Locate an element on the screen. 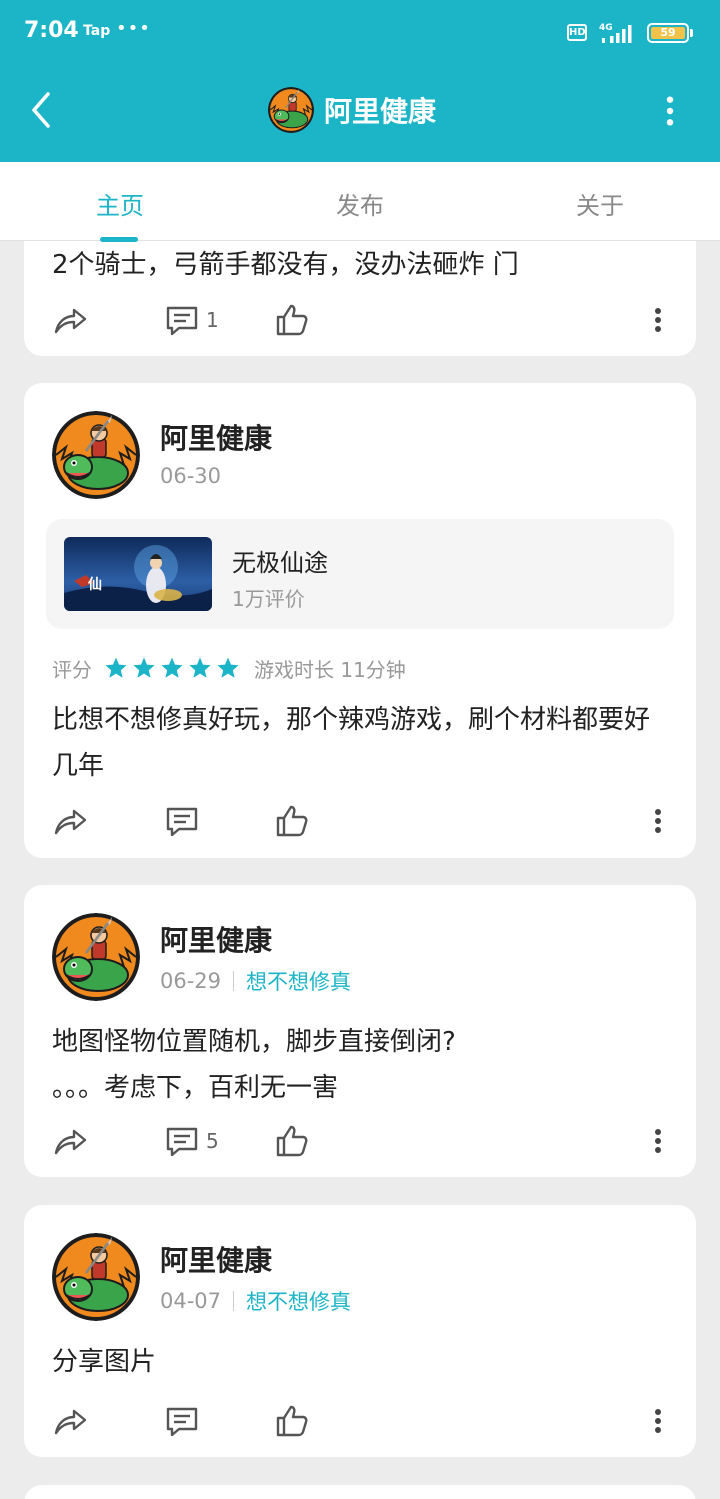 The image size is (720, 1499). status-time: 7:04 is located at coordinates (51, 30).